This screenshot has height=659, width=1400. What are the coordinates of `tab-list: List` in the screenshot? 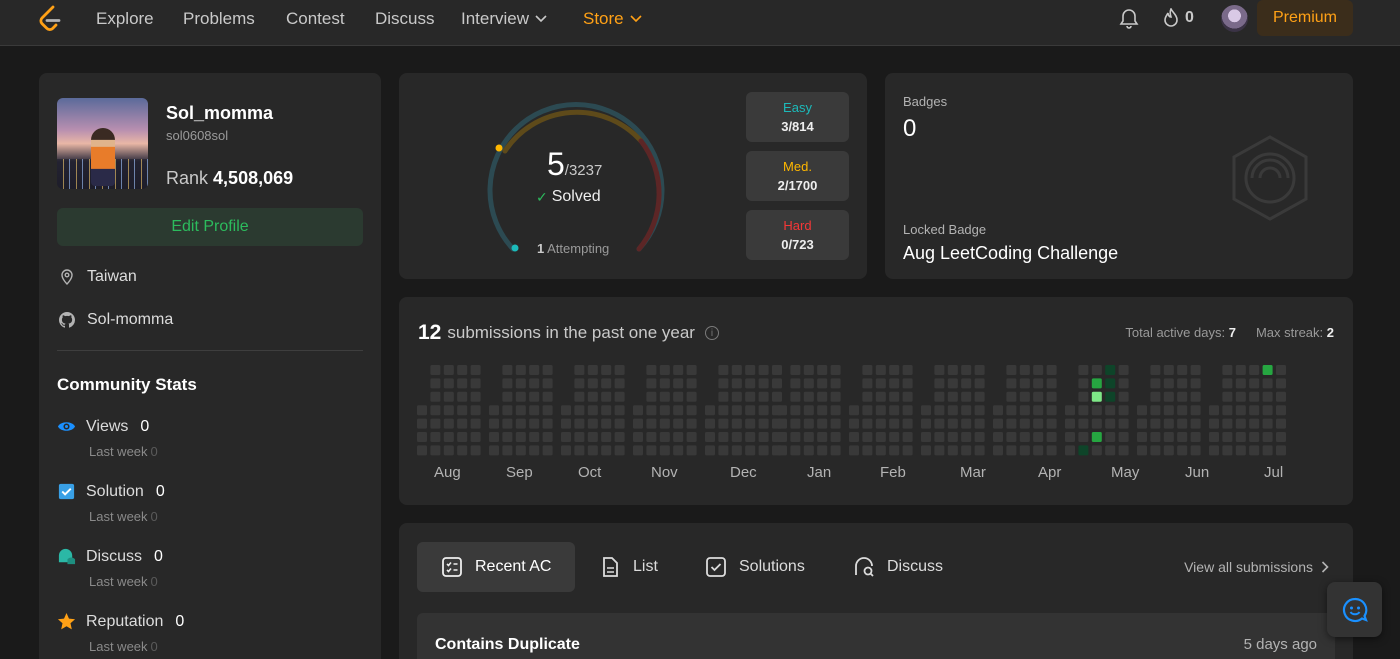 It's located at (628, 567).